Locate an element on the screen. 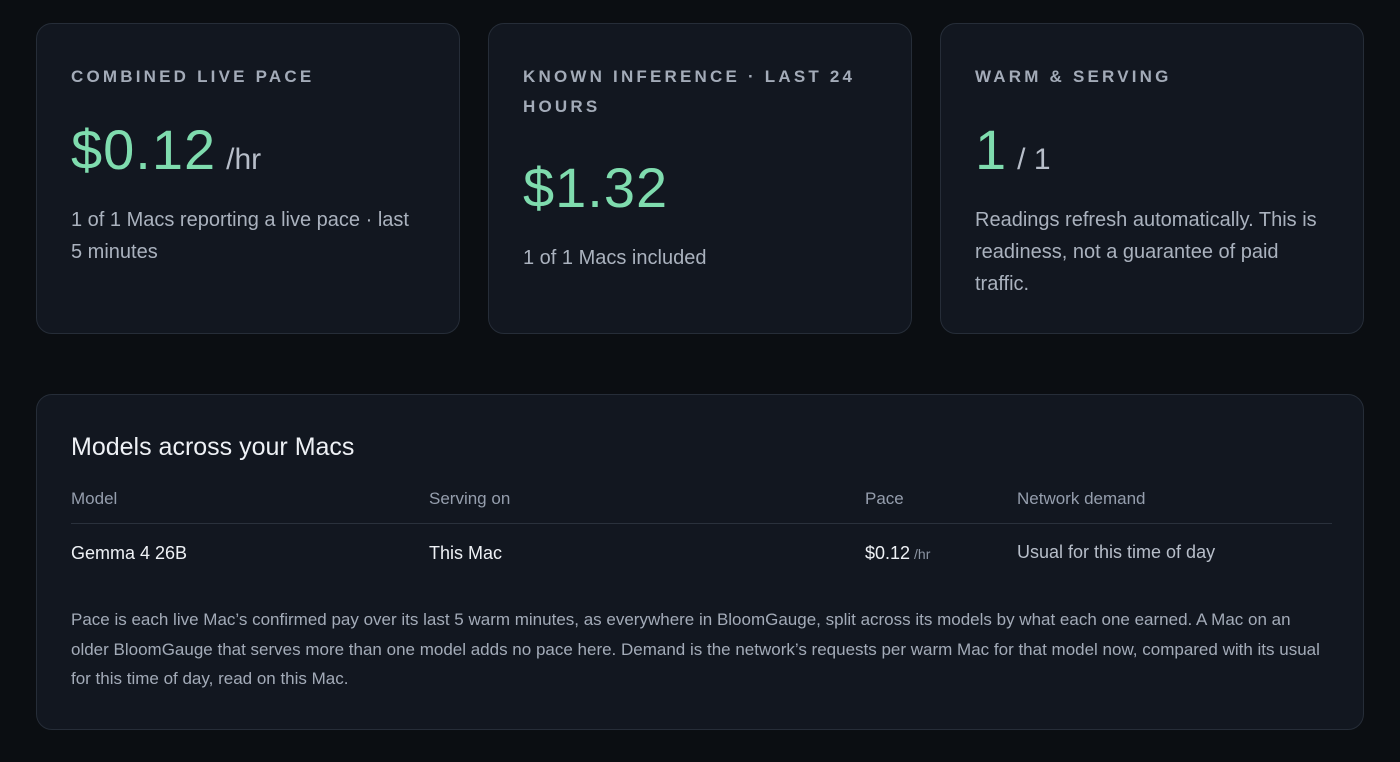 Image resolution: width=1400 pixels, height=762 pixels. stat-value-unit: /hr is located at coordinates (244, 159).